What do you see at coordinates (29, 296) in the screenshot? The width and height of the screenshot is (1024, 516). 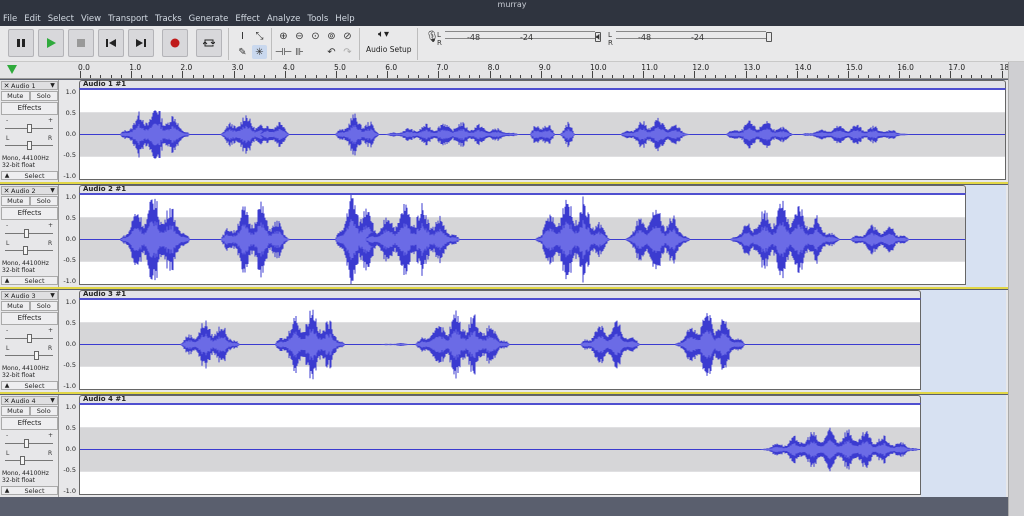 I see `track-name: Audio 3` at bounding box center [29, 296].